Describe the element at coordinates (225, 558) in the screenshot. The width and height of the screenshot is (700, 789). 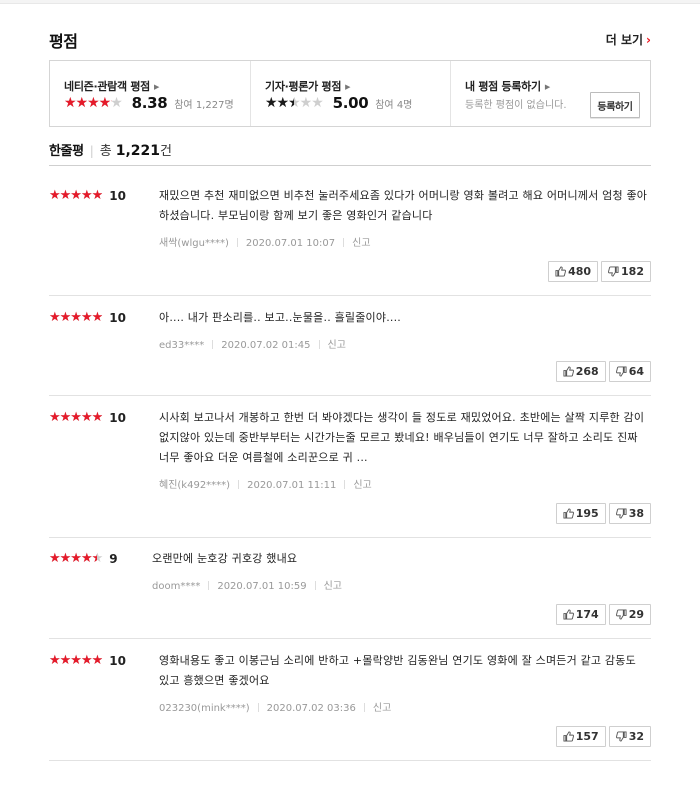
I see `review-text: 오랜만에 눈호강 귀호강 했내요` at that location.